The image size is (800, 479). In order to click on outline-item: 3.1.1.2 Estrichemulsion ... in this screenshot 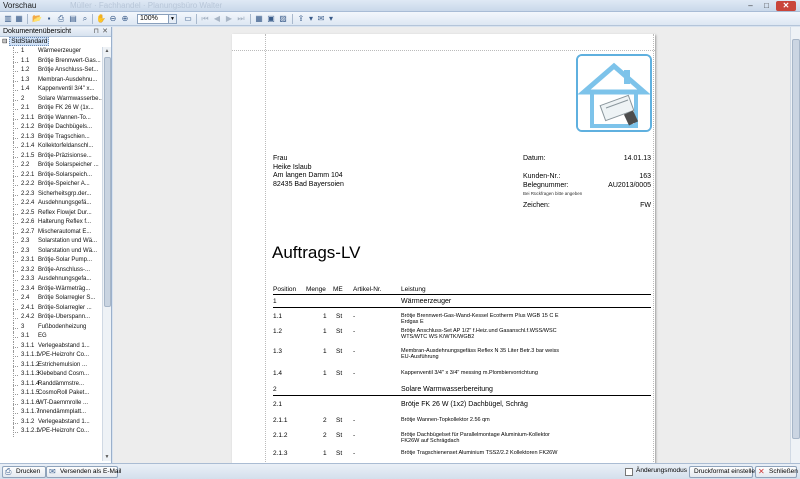, I will do `click(51, 365)`.